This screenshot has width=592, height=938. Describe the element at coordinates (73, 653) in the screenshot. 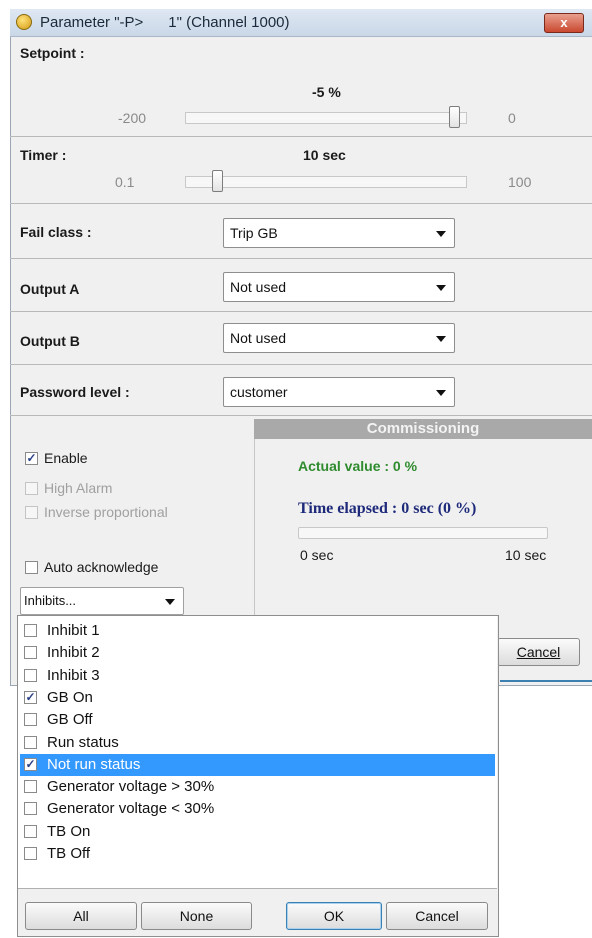

I see `list-item-label: Inhibit 2` at that location.